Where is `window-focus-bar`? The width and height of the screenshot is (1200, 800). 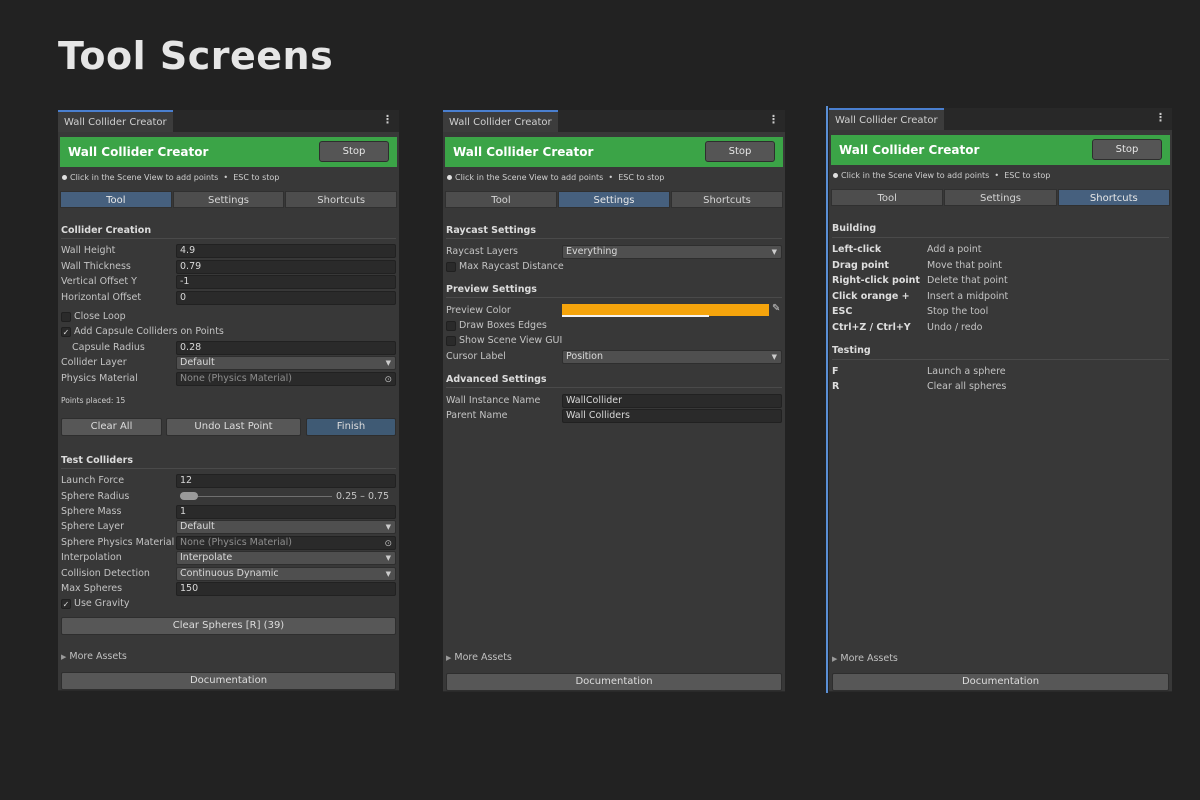 window-focus-bar is located at coordinates (827, 399).